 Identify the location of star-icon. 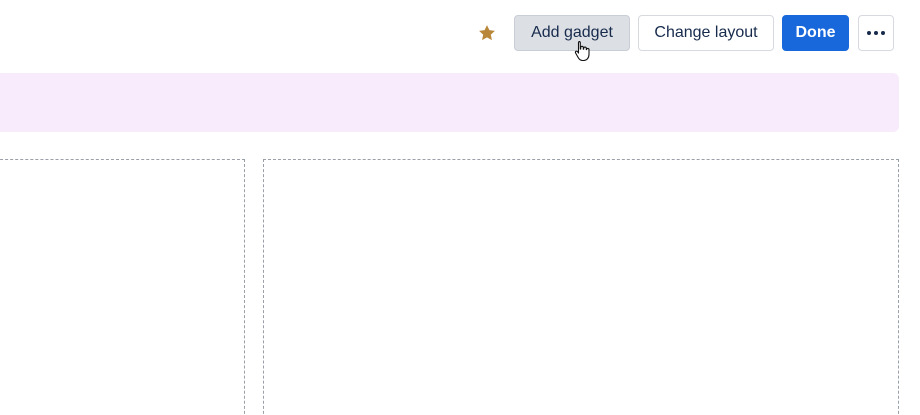
(487, 33).